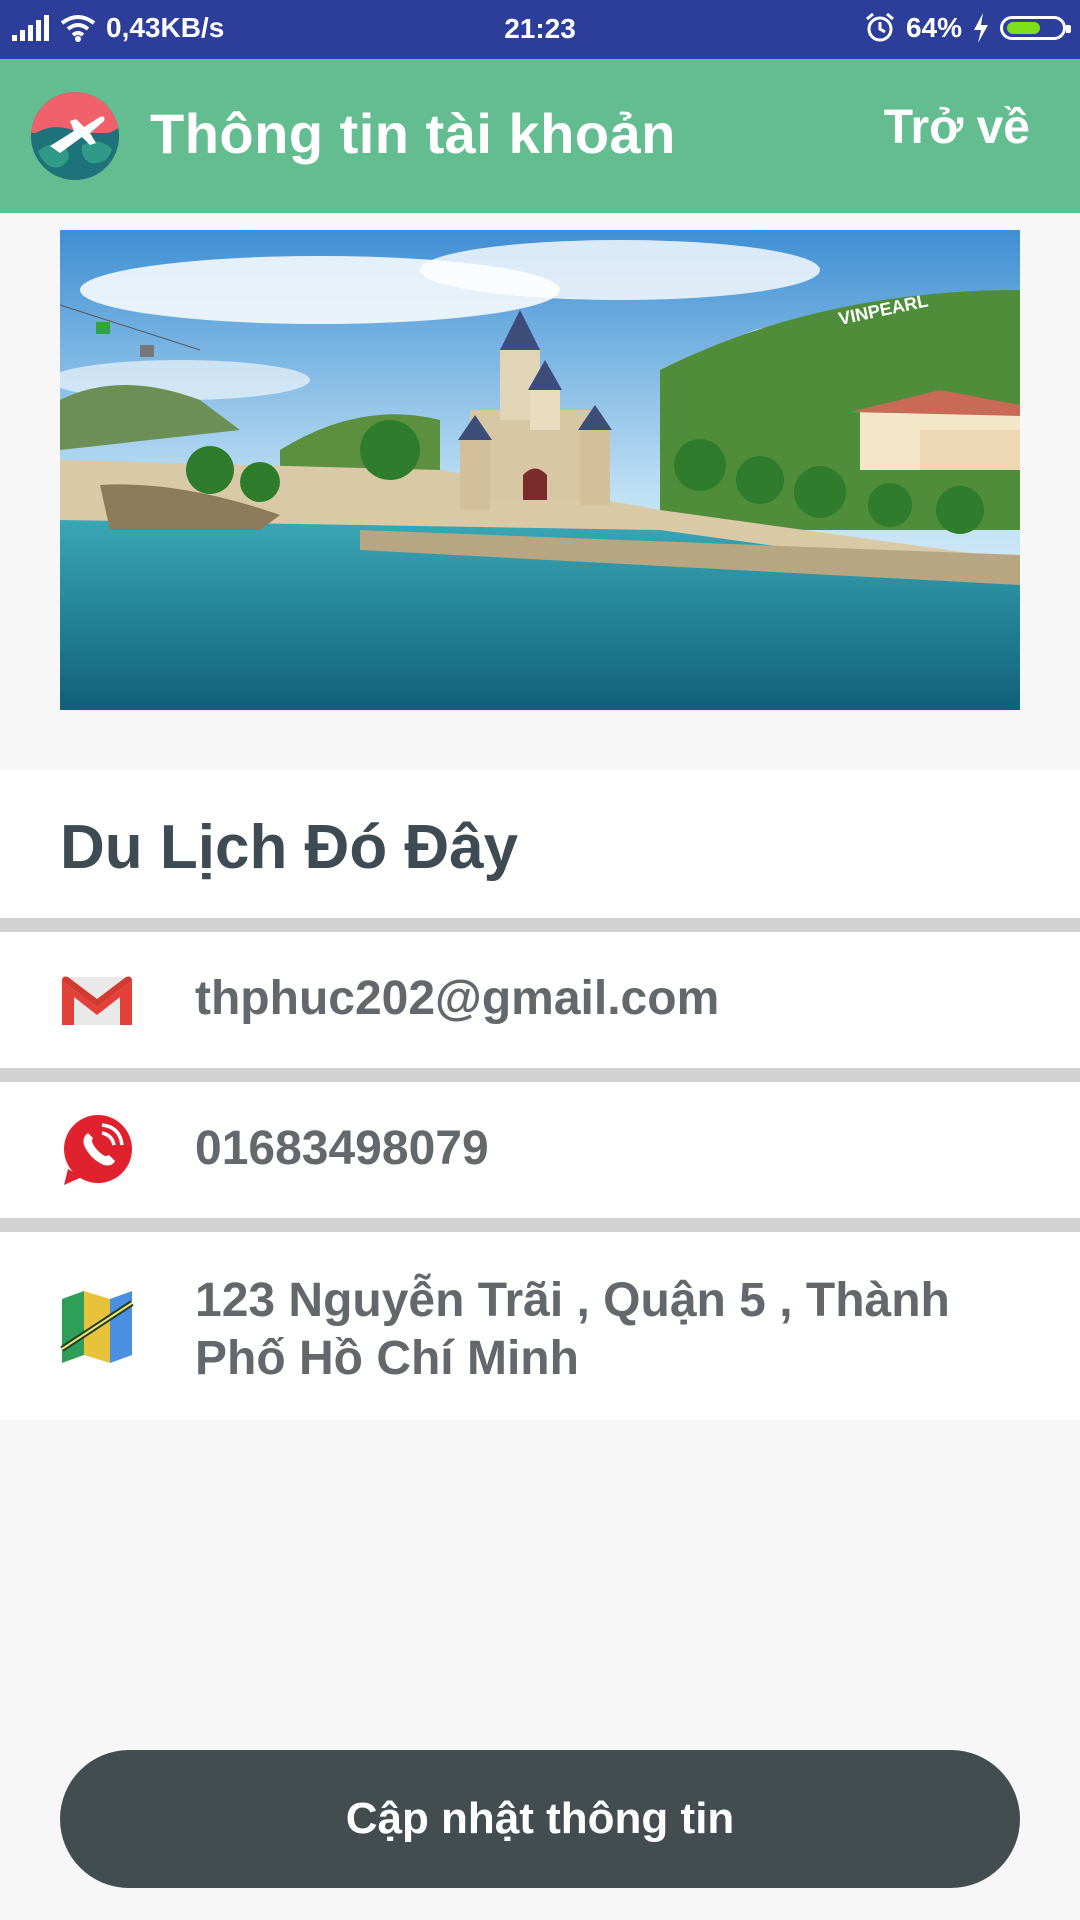  What do you see at coordinates (981, 28) in the screenshot?
I see `charging-icon` at bounding box center [981, 28].